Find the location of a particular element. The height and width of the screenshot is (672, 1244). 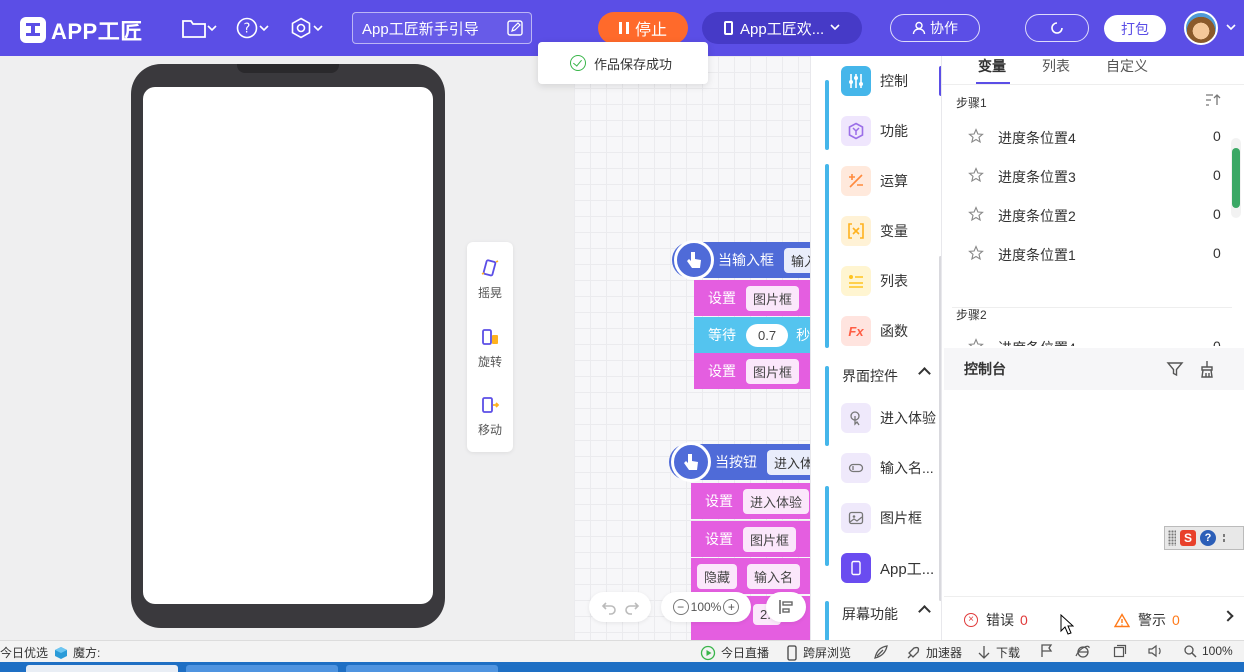

event-block-button: 当按钮 进入体 is located at coordinates (739, 462).